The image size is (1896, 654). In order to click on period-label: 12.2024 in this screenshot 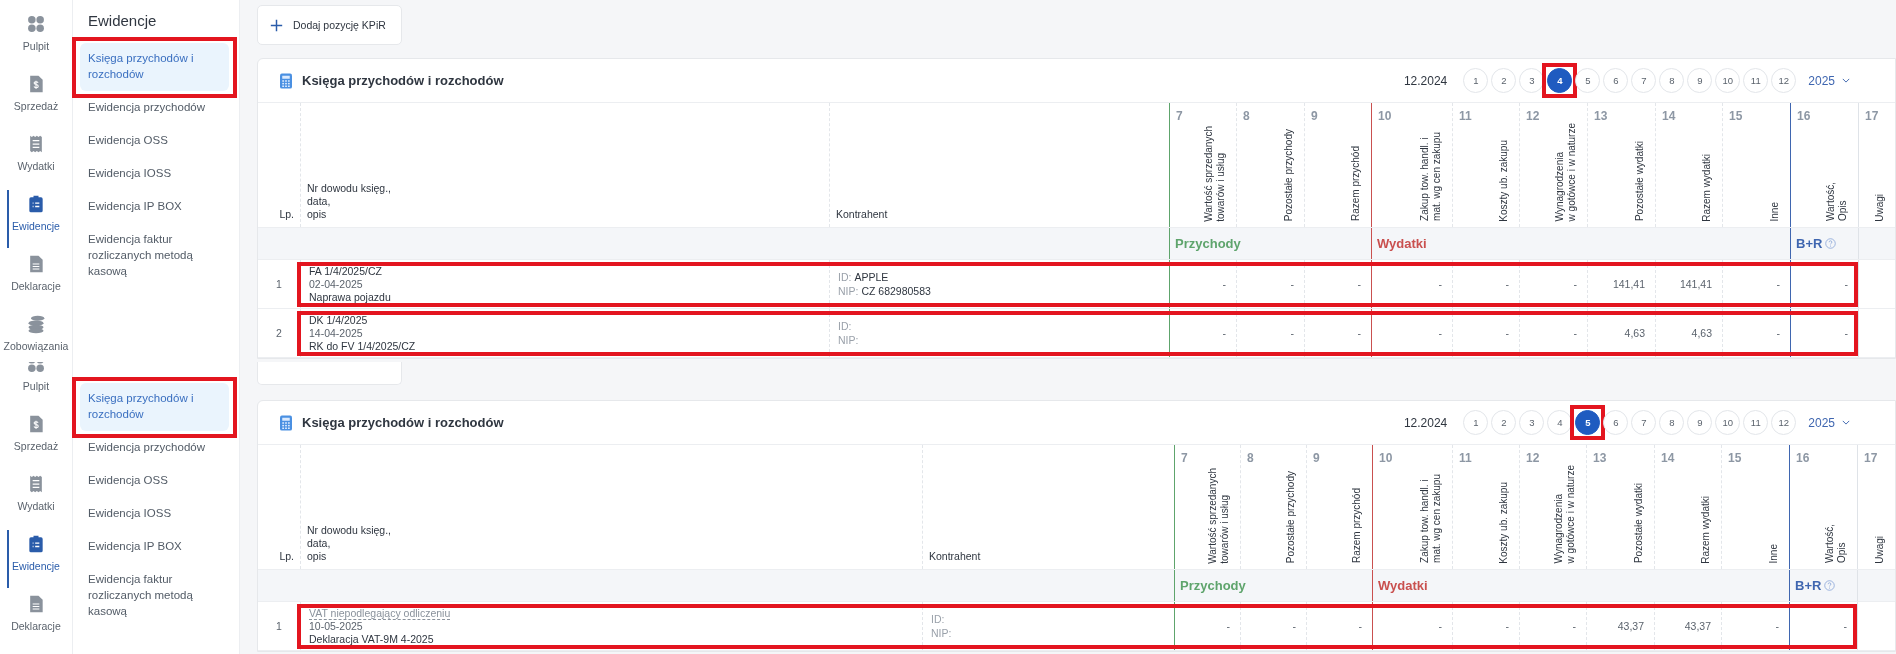, I will do `click(1425, 422)`.